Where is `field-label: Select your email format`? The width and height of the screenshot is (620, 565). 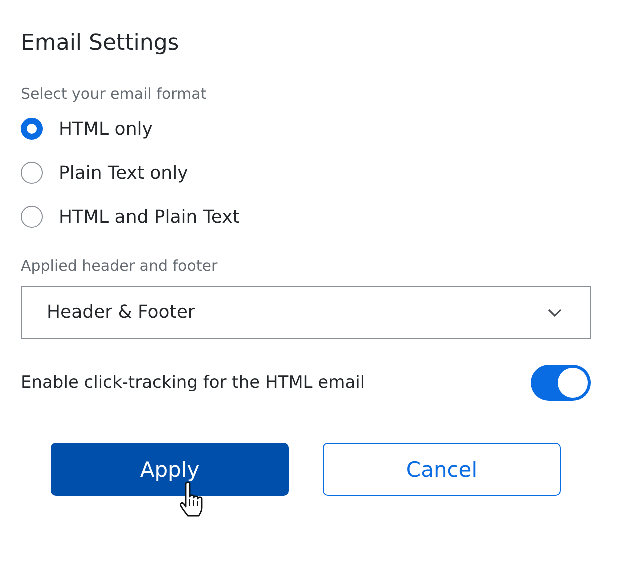 field-label: Select your email format is located at coordinates (114, 94).